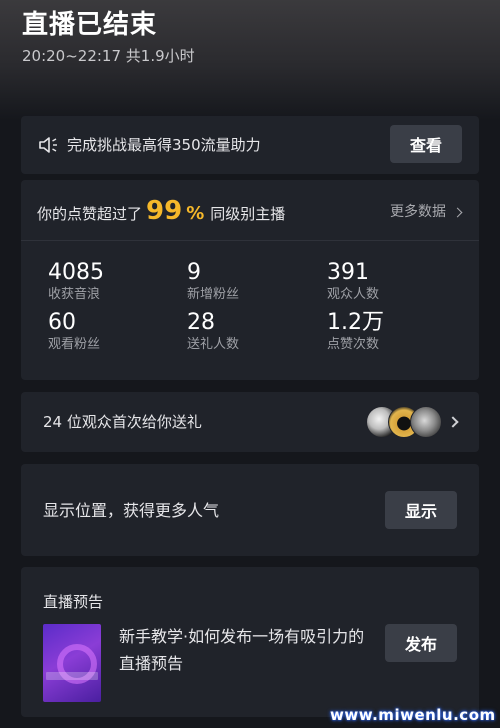  What do you see at coordinates (404, 422) in the screenshot?
I see `gift-avatars` at bounding box center [404, 422].